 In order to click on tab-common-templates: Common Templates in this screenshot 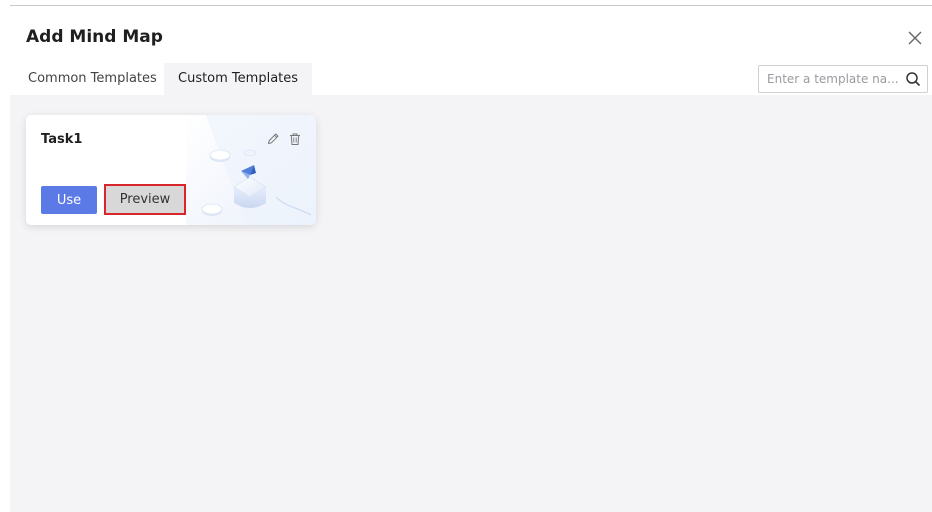, I will do `click(92, 79)`.